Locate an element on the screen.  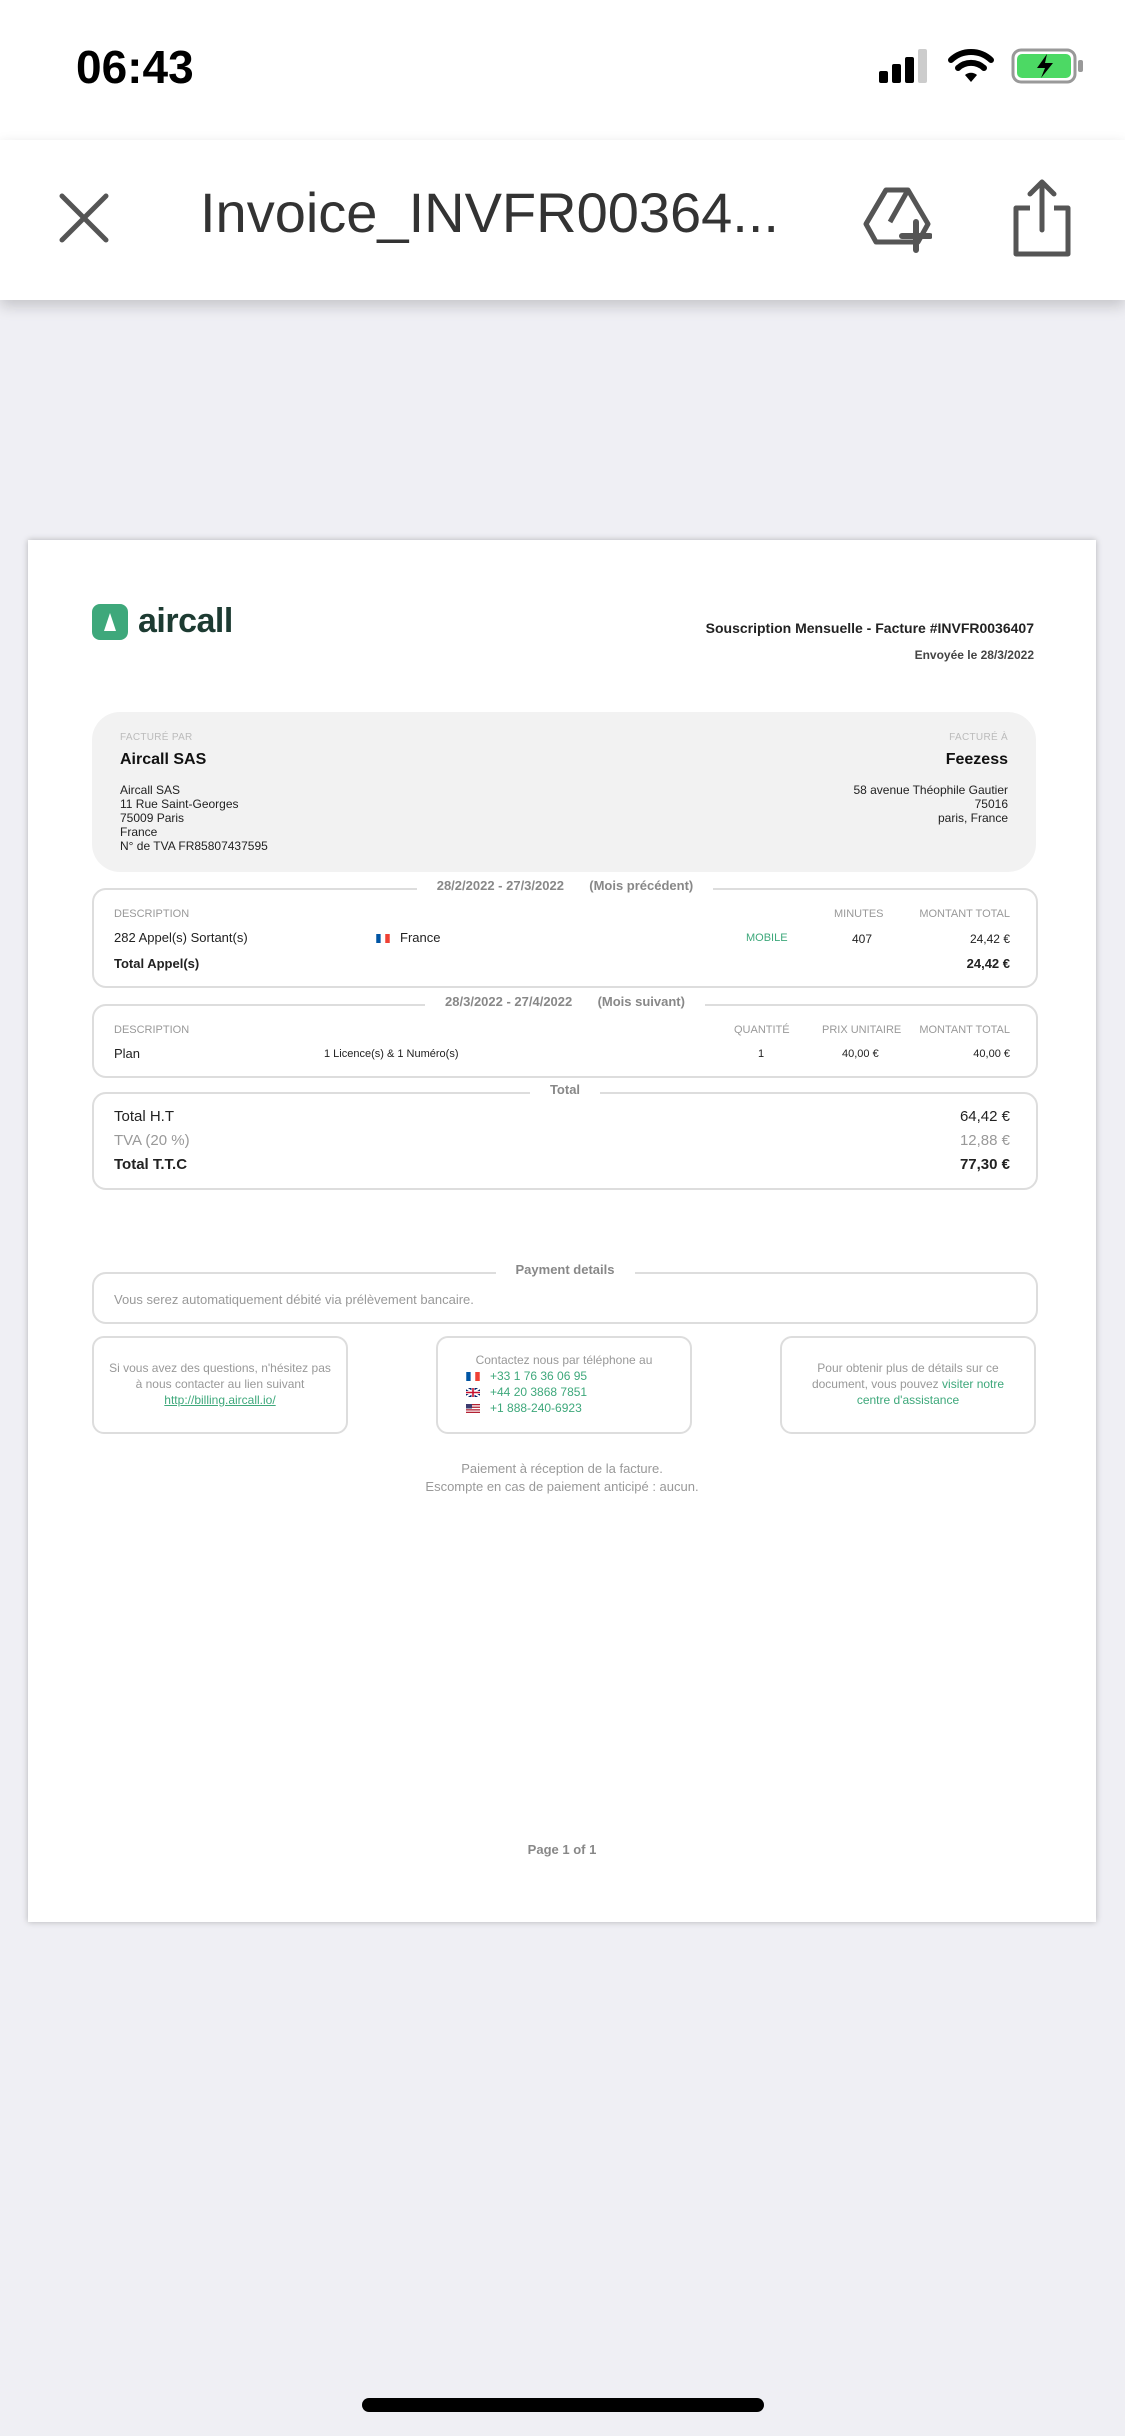
call-amount: 24,42 € is located at coordinates (989, 939).